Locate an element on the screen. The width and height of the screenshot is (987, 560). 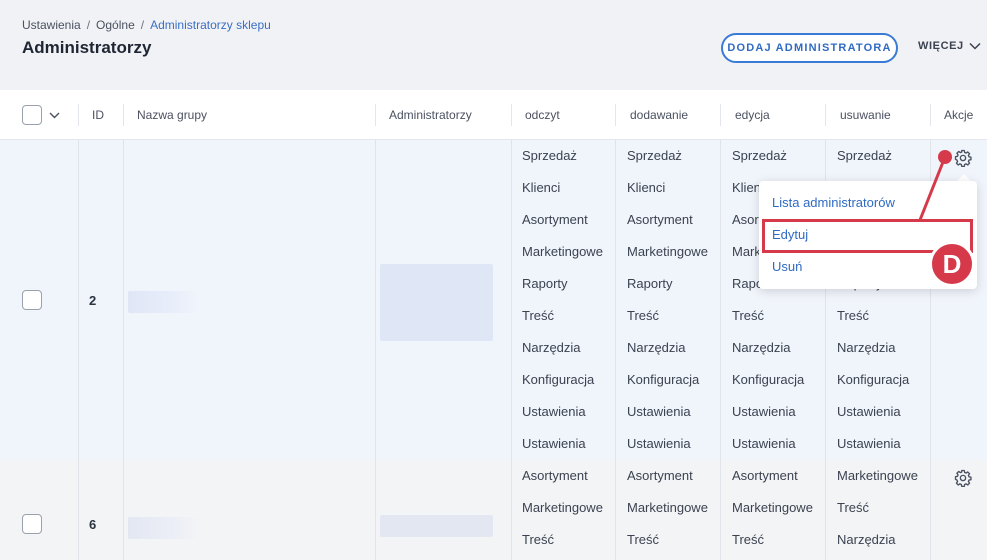
callout-dot is located at coordinates (945, 157).